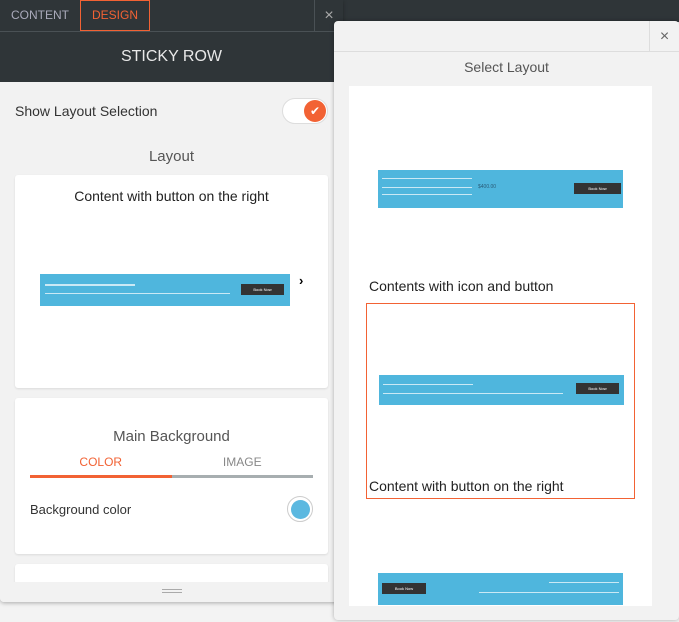 This screenshot has width=679, height=622. What do you see at coordinates (461, 286) in the screenshot?
I see `layout-option-label: Contents with icon and button` at bounding box center [461, 286].